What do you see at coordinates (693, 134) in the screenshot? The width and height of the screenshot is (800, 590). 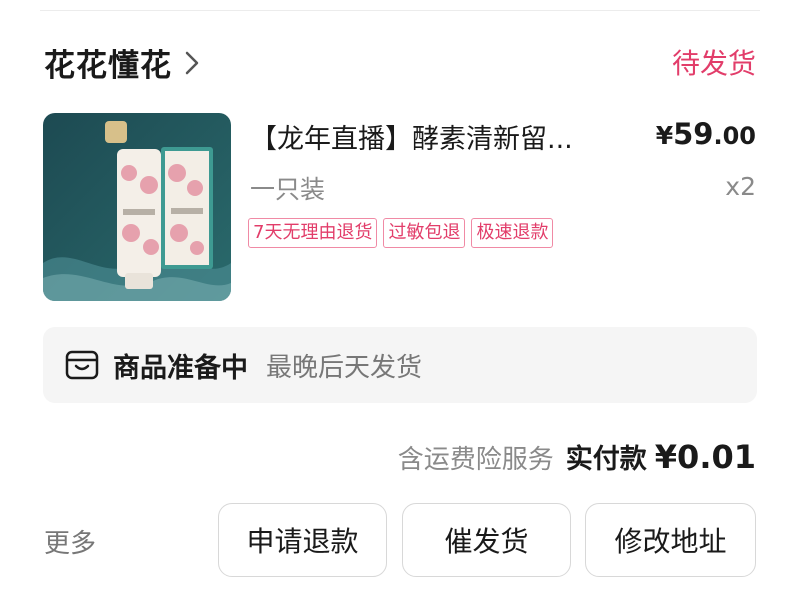 I see `price-integer: 59` at bounding box center [693, 134].